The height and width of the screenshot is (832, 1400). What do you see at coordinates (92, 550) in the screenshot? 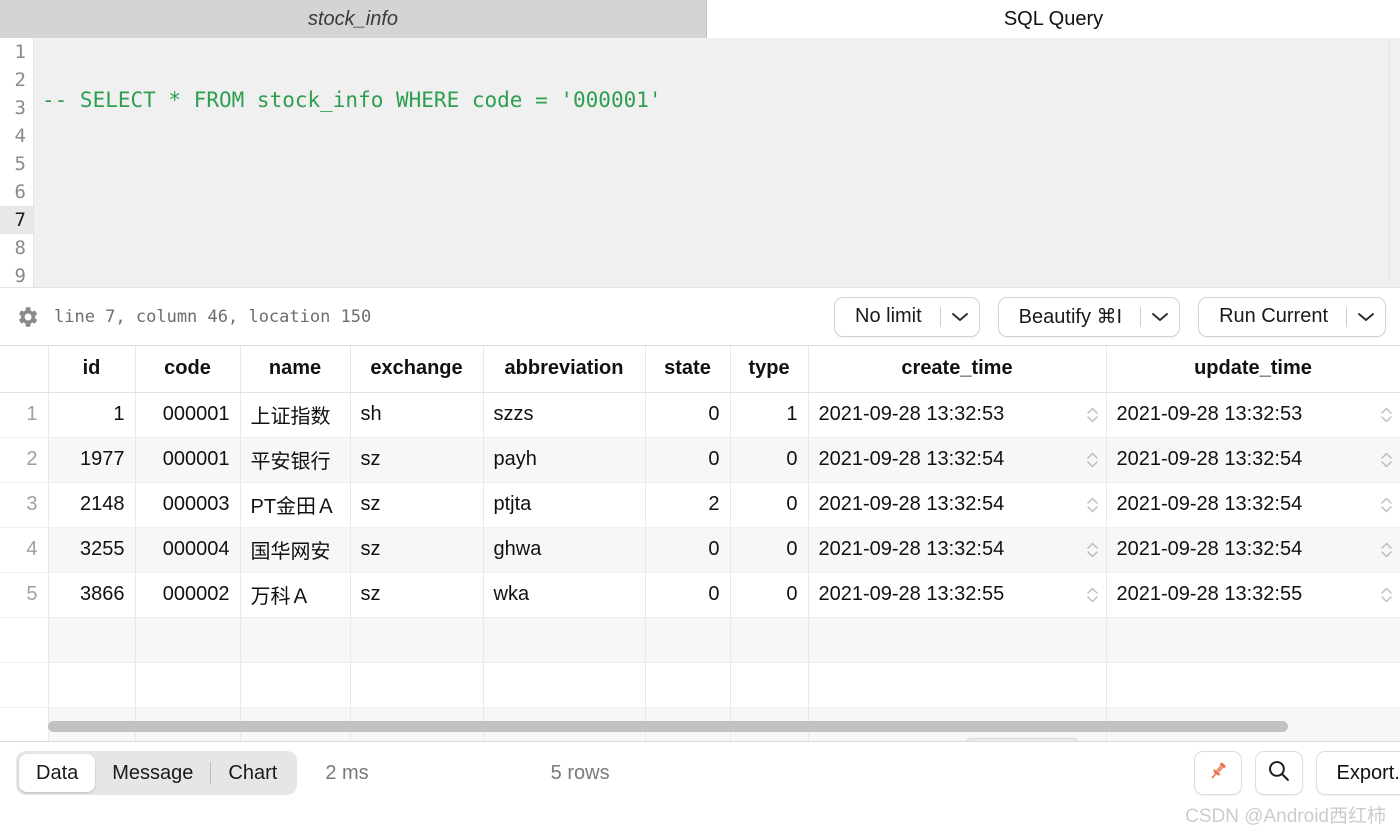
I see `cell-id: 3255` at bounding box center [92, 550].